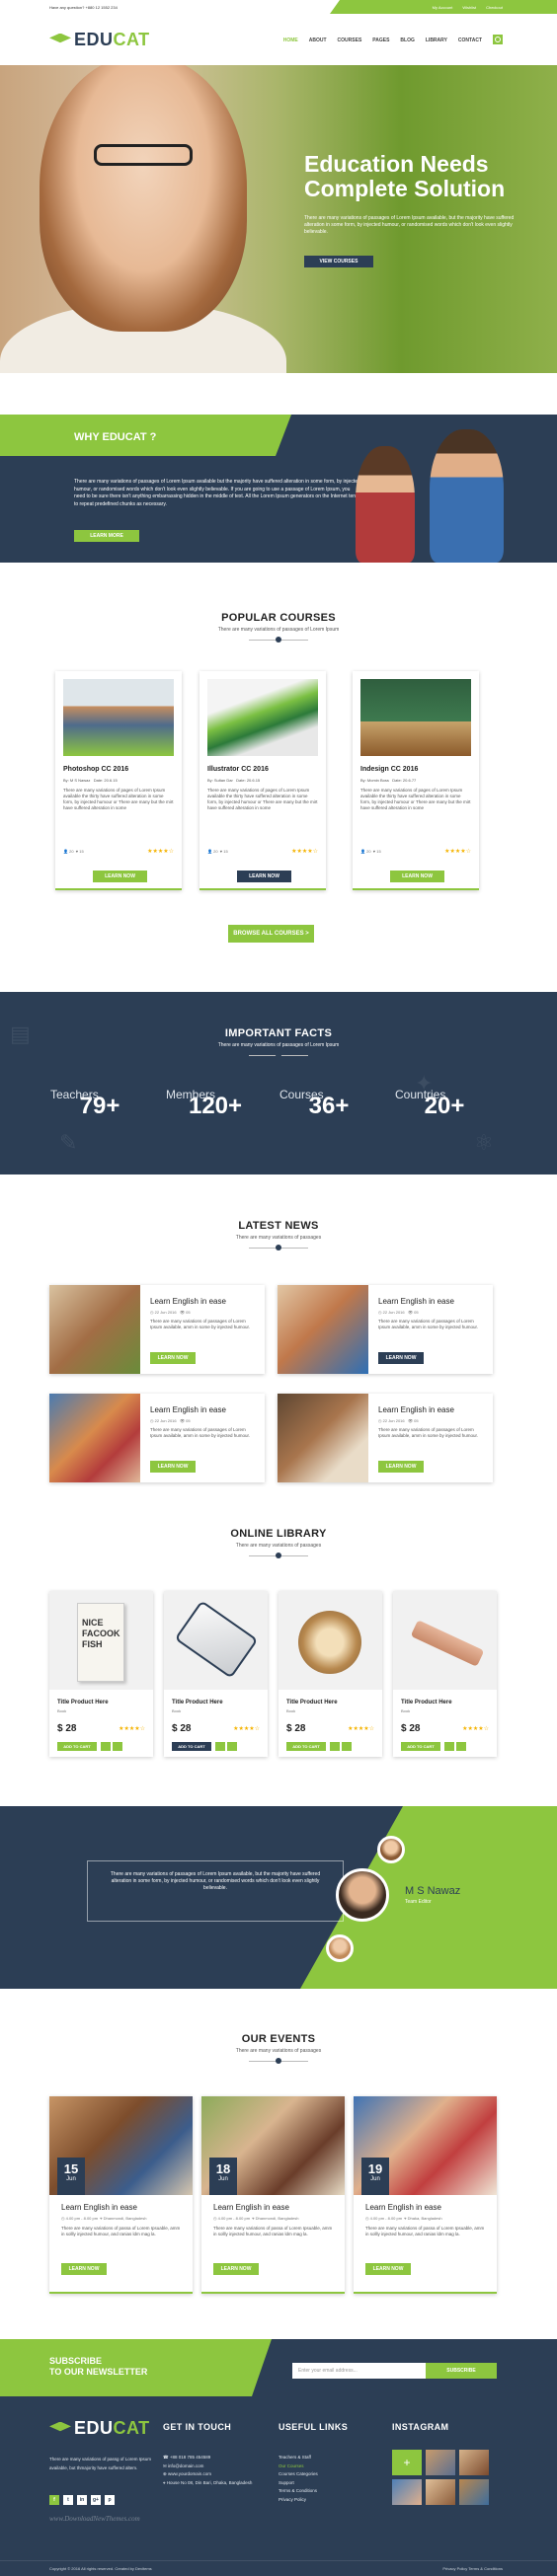 The width and height of the screenshot is (557, 2576). What do you see at coordinates (407, 41) in the screenshot?
I see `nav-blog: BLOG` at bounding box center [407, 41].